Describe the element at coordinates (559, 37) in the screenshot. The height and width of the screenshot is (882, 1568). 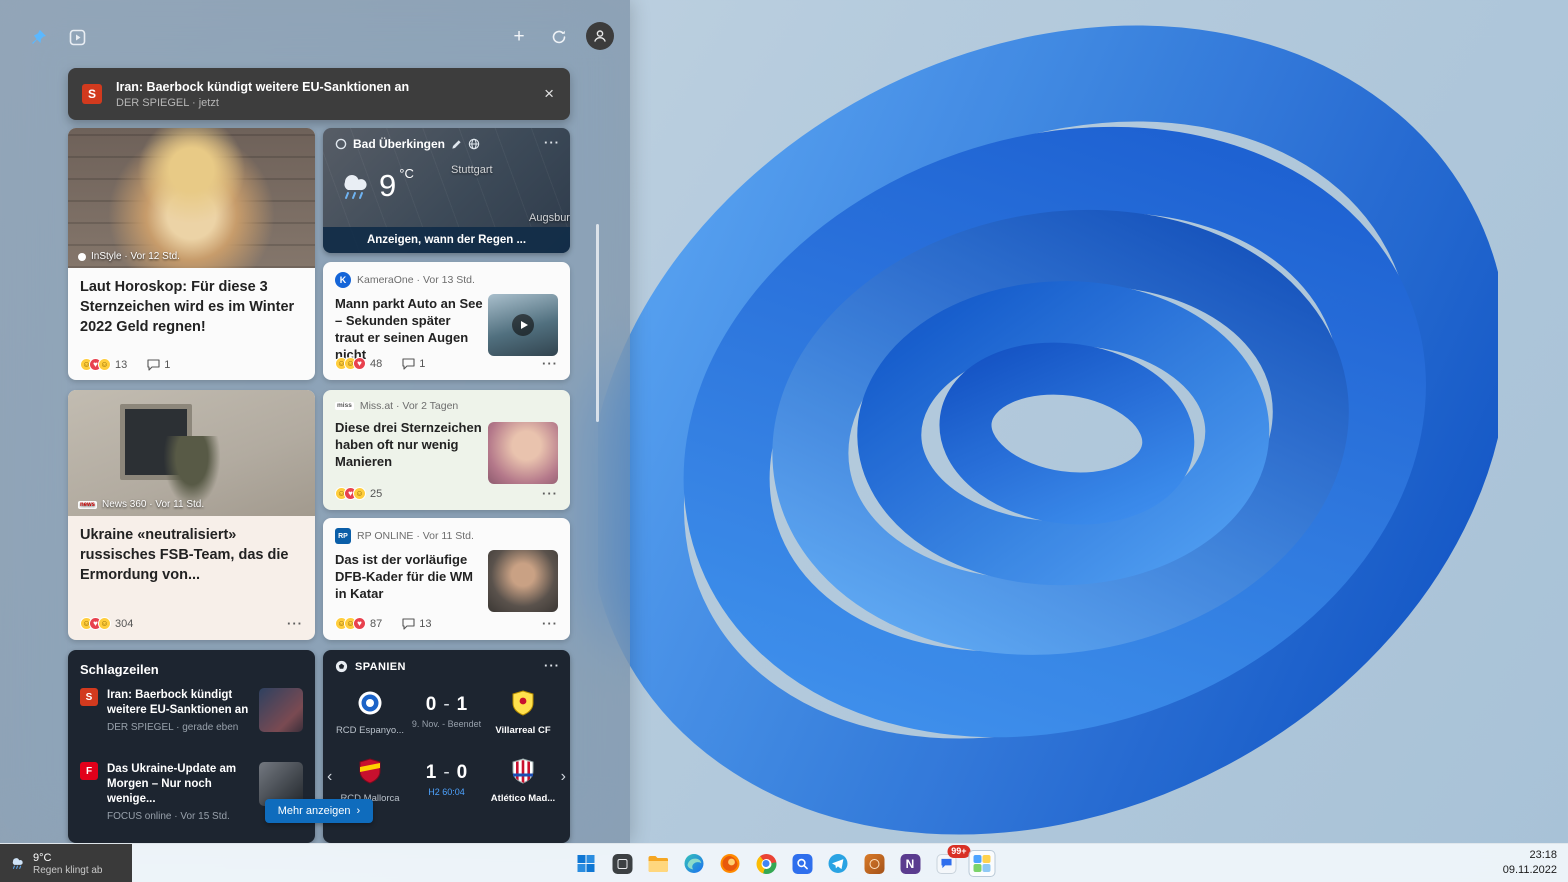
I see `refresh-button` at that location.